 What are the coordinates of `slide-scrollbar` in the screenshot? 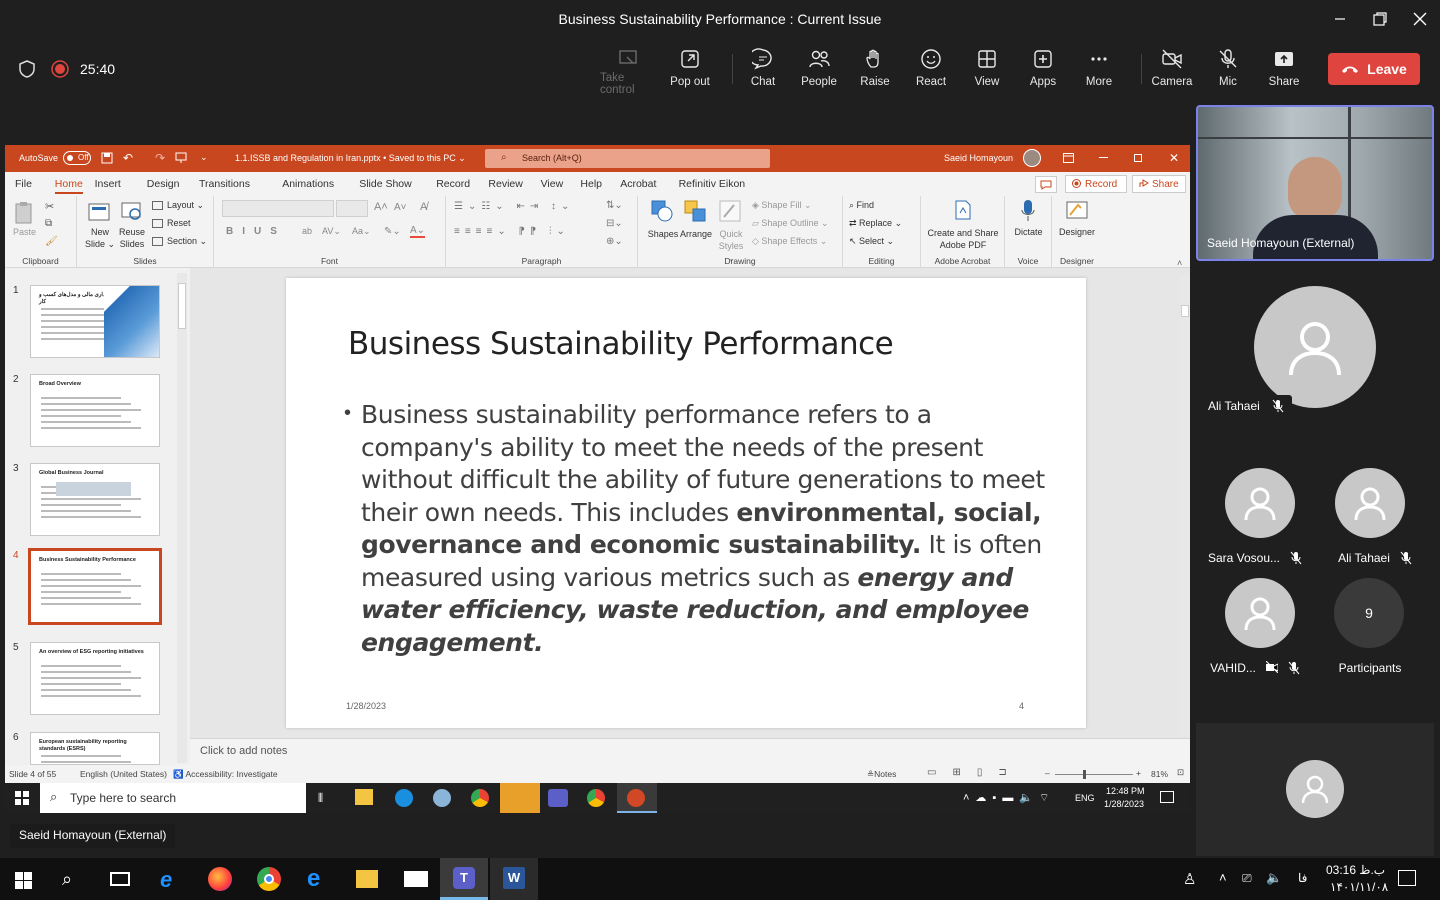 It's located at (1185, 505).